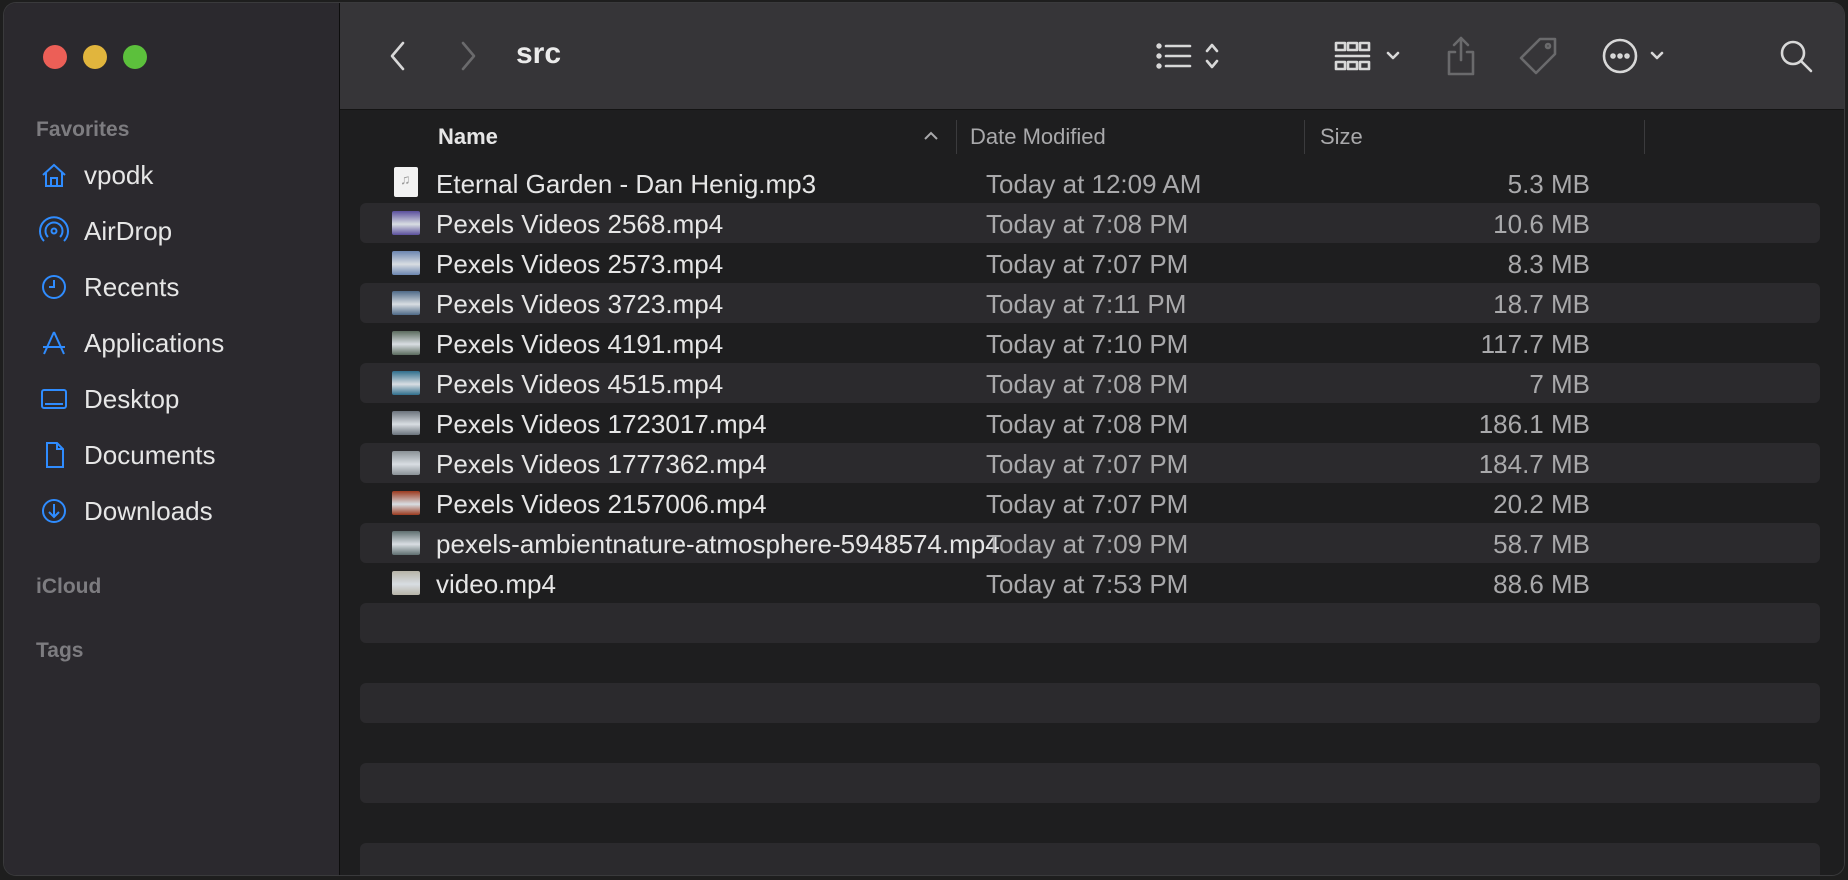  Describe the element at coordinates (580, 384) in the screenshot. I see `file-name: Pexels Videos 4515.mp4` at that location.